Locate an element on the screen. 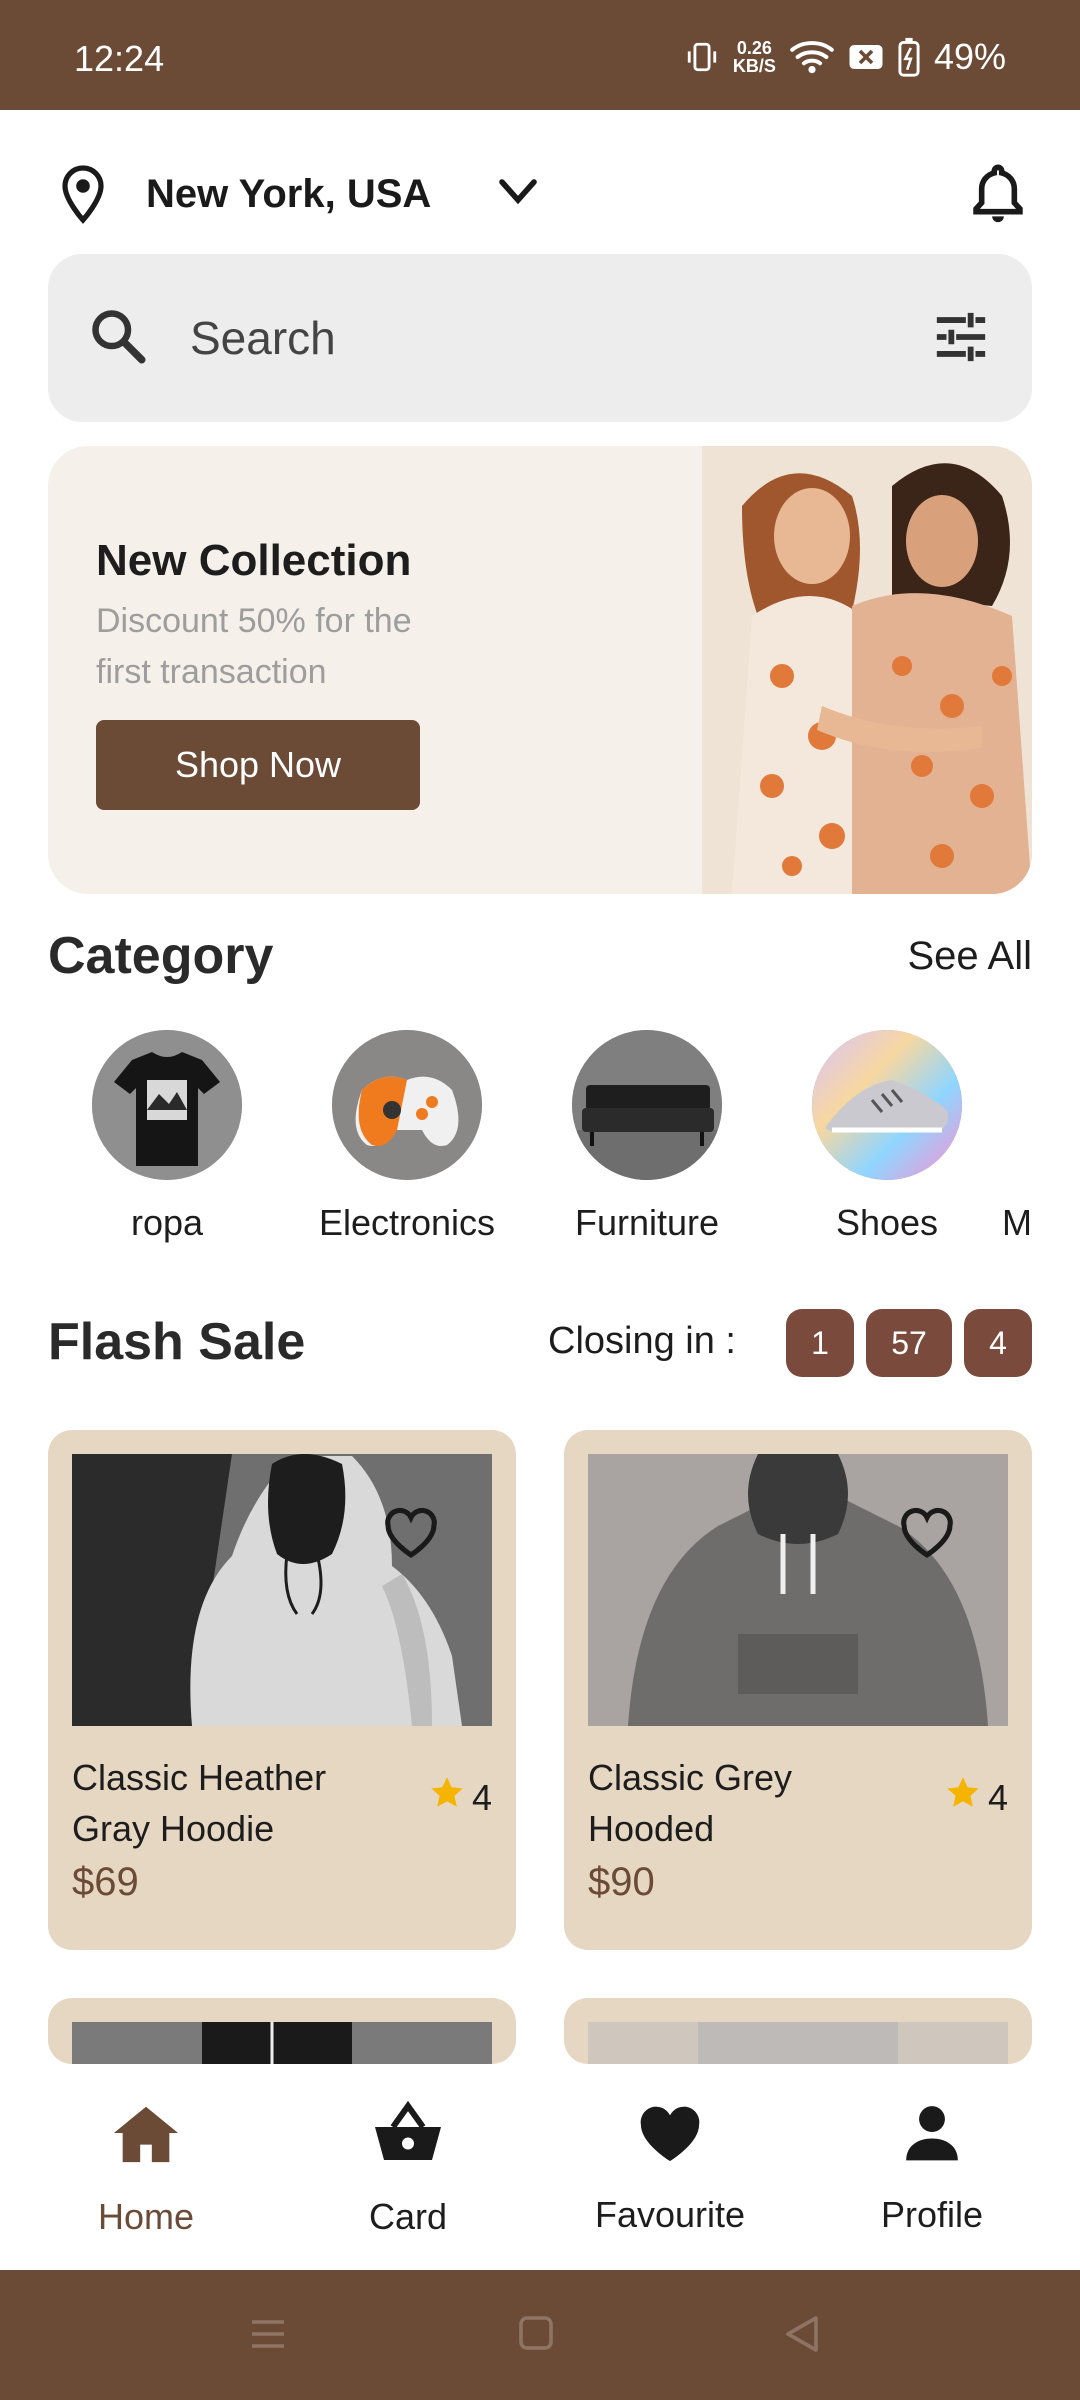  gamepad-icon is located at coordinates (407, 1105).